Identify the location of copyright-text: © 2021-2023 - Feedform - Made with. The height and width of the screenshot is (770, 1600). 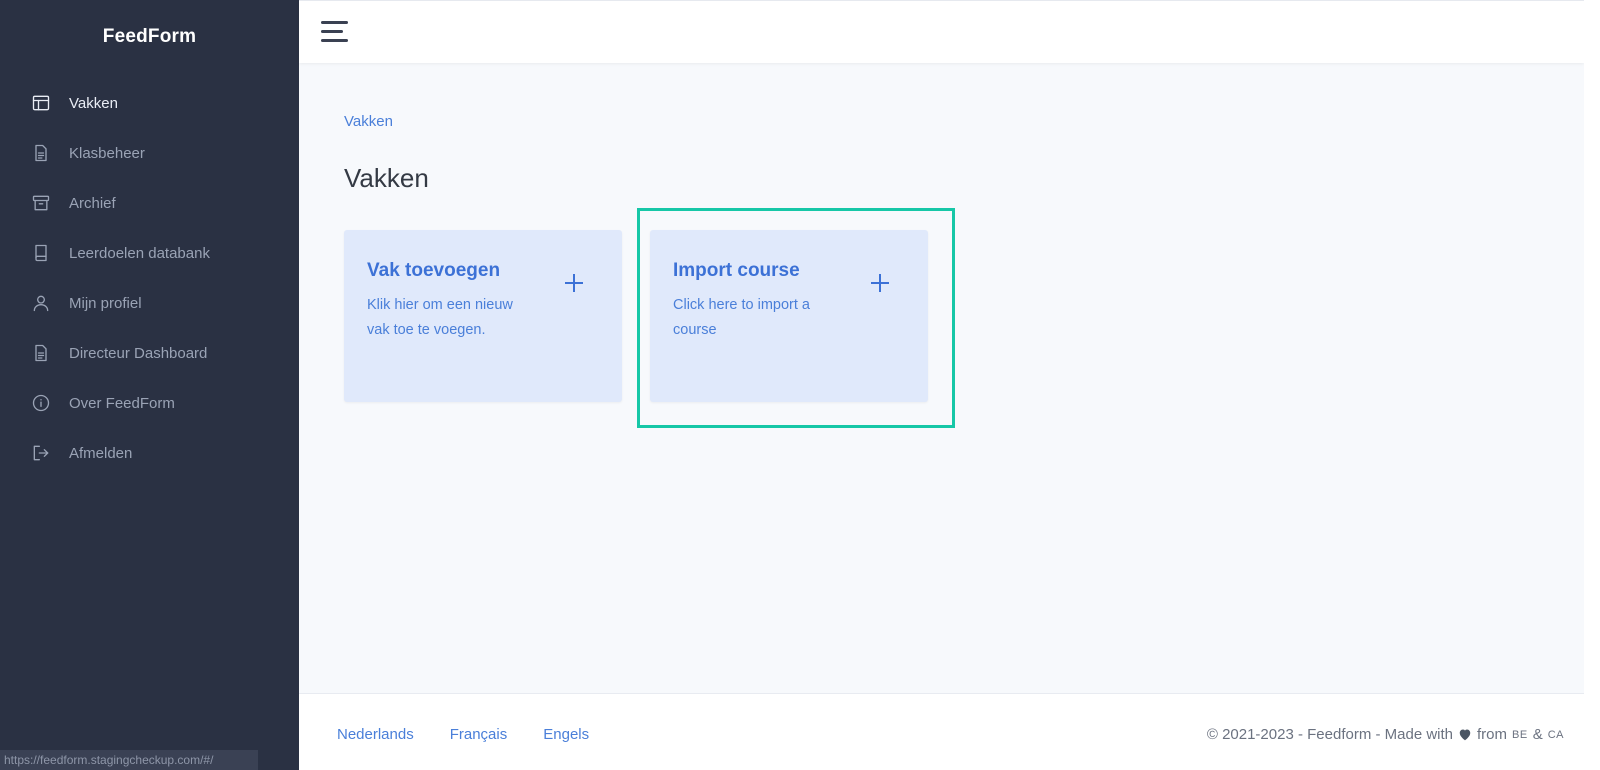
(1330, 734).